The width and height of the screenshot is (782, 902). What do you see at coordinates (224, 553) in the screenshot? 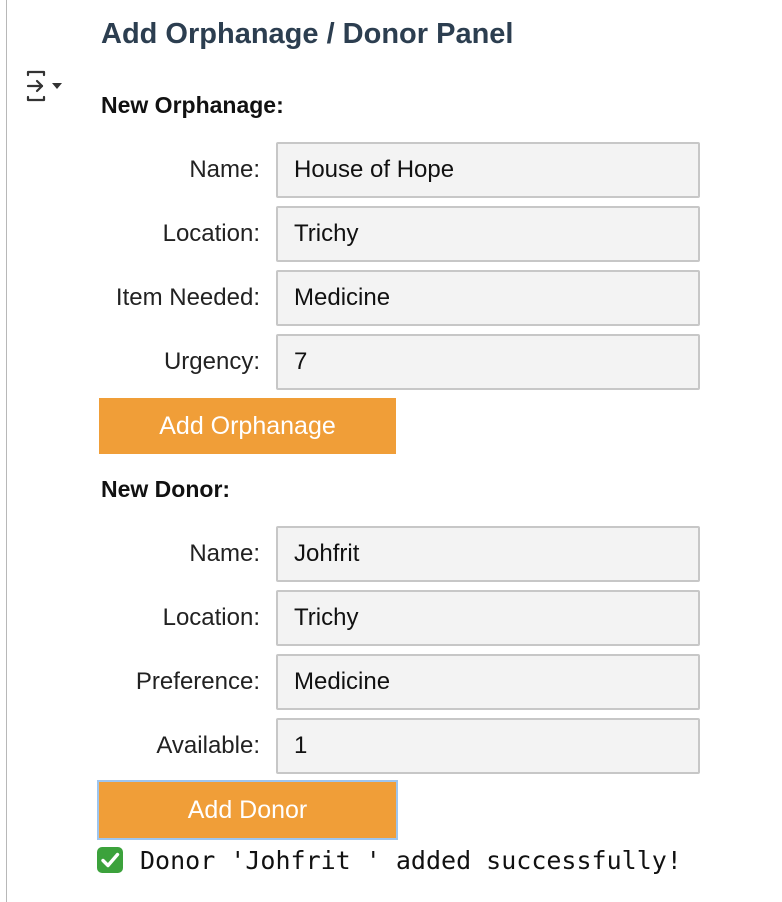
I see `donor-name-label: Name:` at bounding box center [224, 553].